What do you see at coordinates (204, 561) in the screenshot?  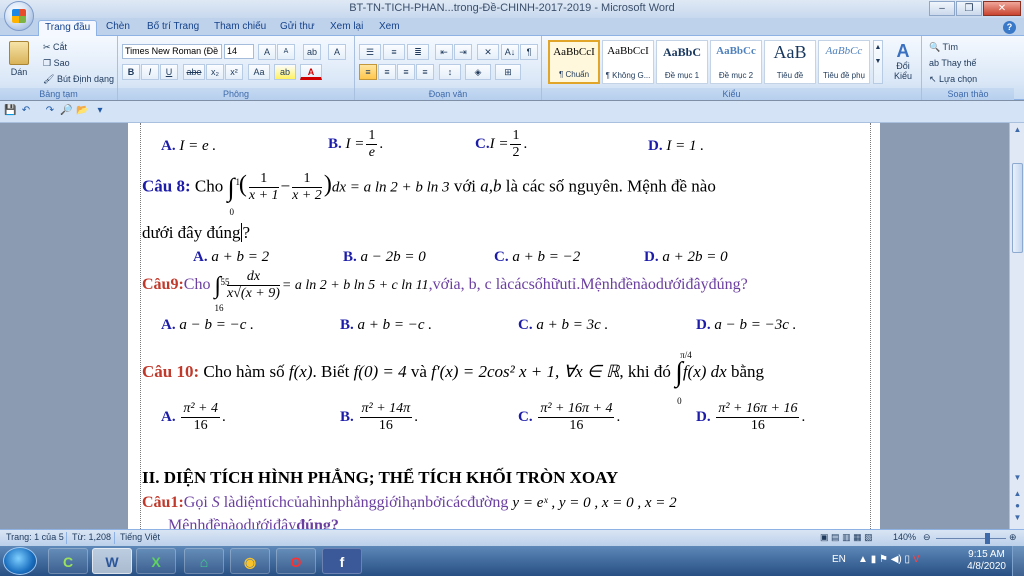 I see `taskbar-app-home: ⌂` at bounding box center [204, 561].